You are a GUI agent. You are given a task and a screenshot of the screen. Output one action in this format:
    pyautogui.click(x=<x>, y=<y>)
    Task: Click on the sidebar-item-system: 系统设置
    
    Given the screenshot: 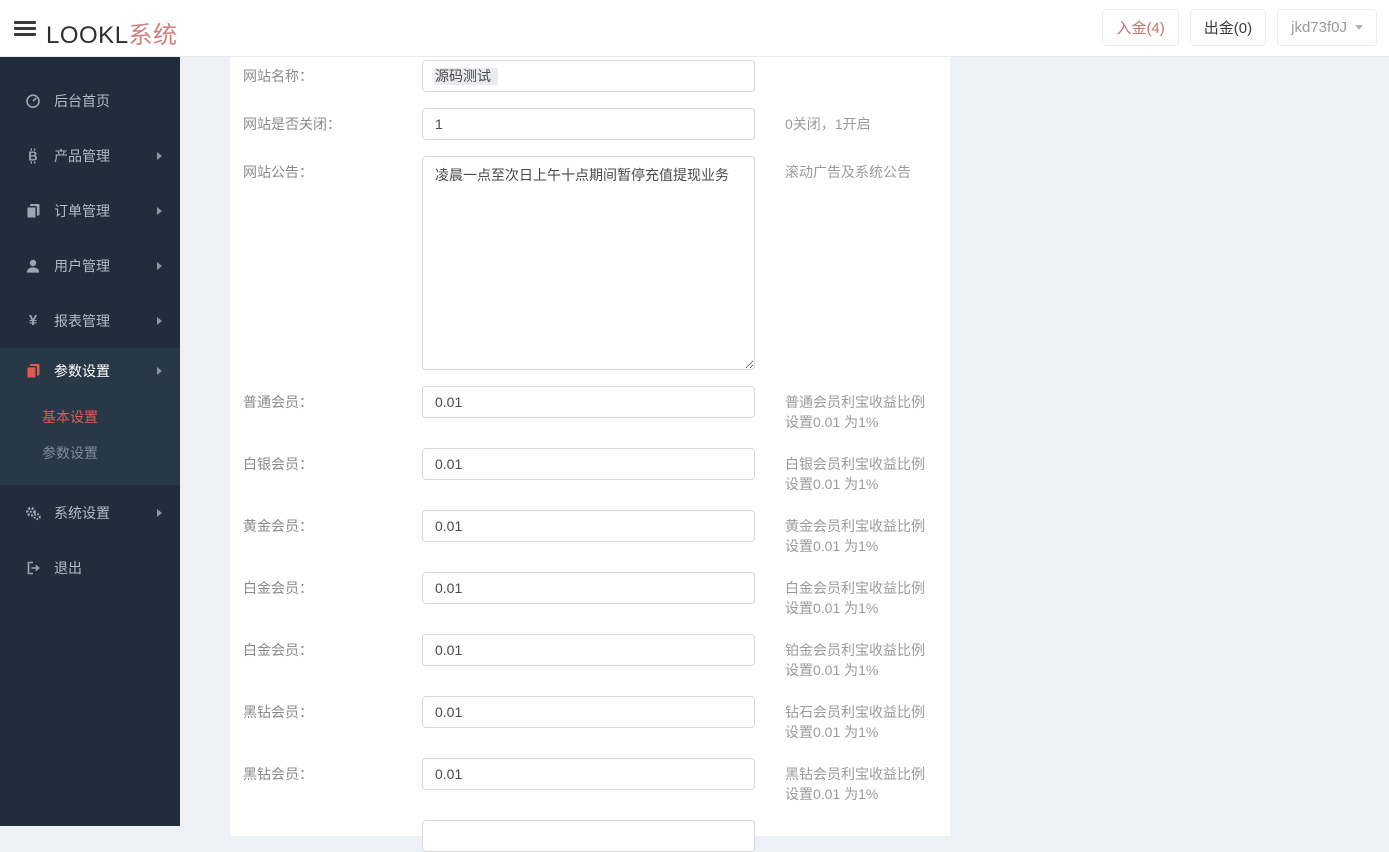 What is the action you would take?
    pyautogui.click(x=90, y=512)
    